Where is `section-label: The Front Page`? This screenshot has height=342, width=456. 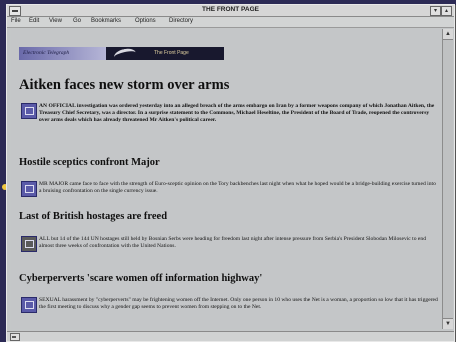
section-label: The Front Page is located at coordinates (171, 53).